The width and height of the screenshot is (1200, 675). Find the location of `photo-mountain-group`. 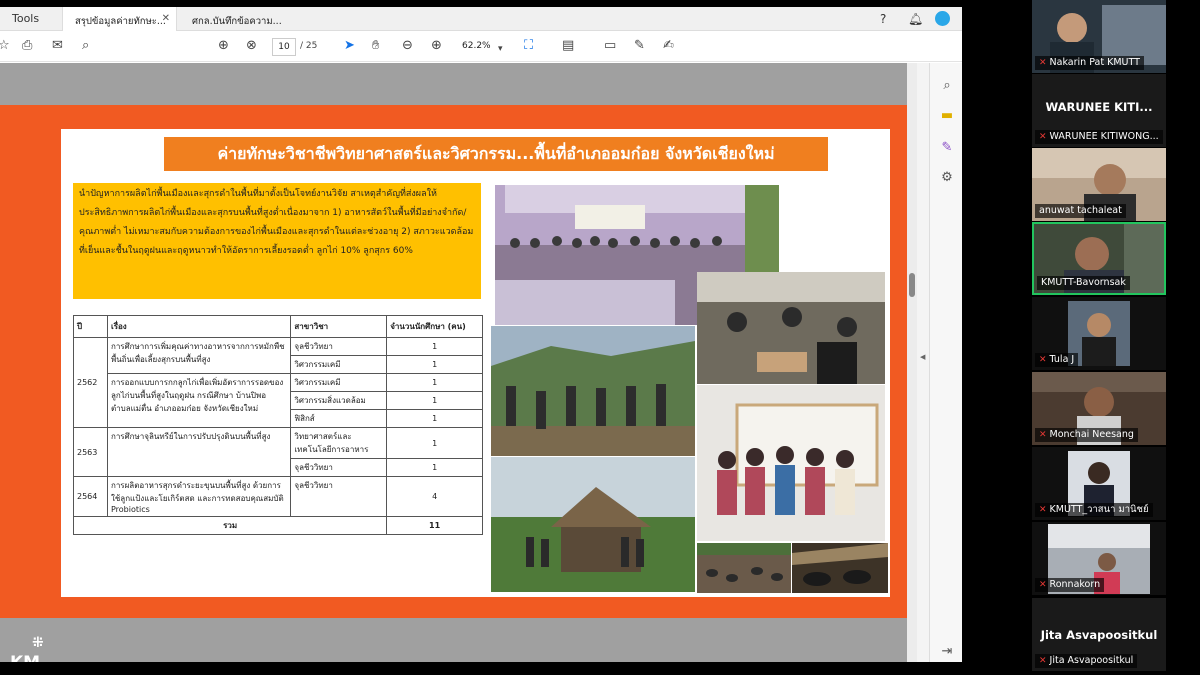

photo-mountain-group is located at coordinates (593, 391).